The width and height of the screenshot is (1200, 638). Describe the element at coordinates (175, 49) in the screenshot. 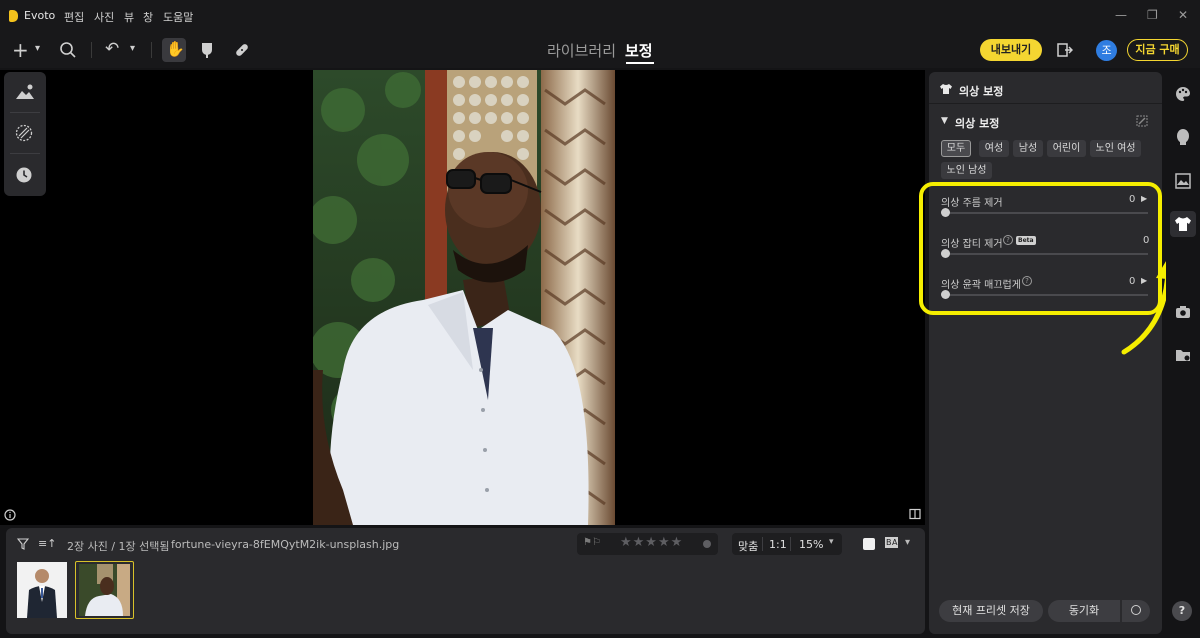

I see `hand-icon: ✋` at that location.